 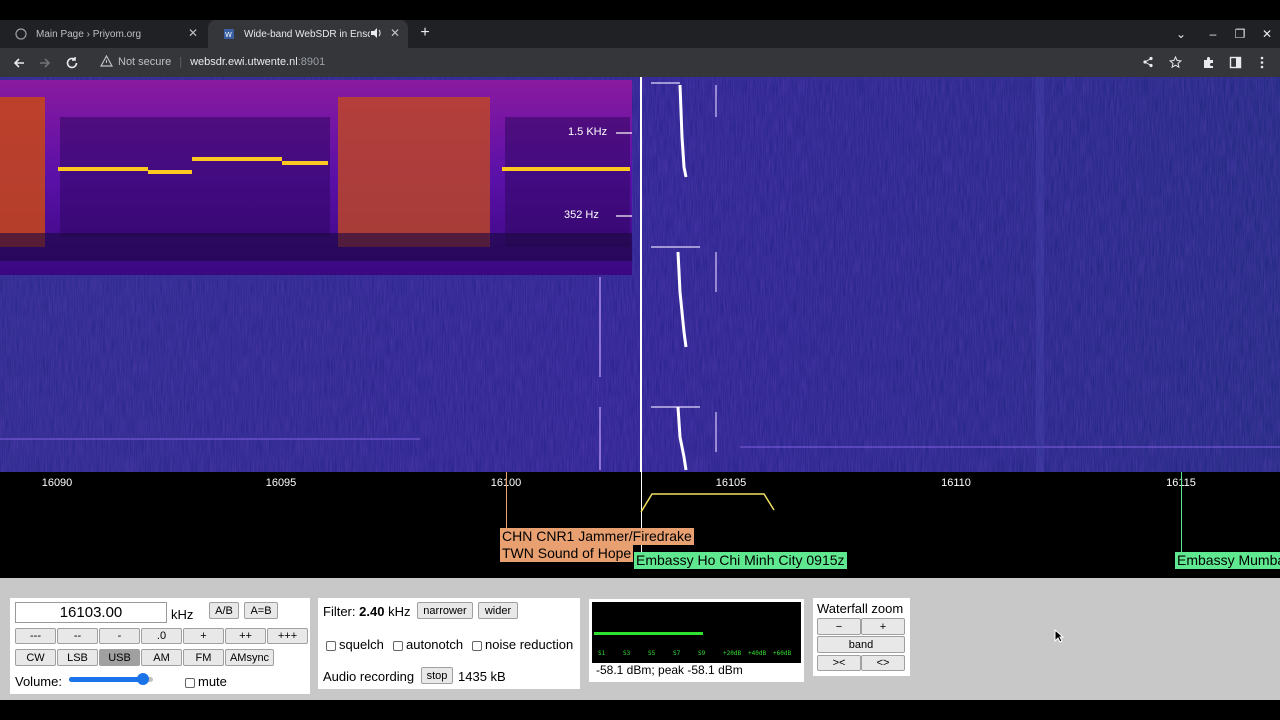 I want to click on mode-usb-button: USB, so click(x=119, y=657).